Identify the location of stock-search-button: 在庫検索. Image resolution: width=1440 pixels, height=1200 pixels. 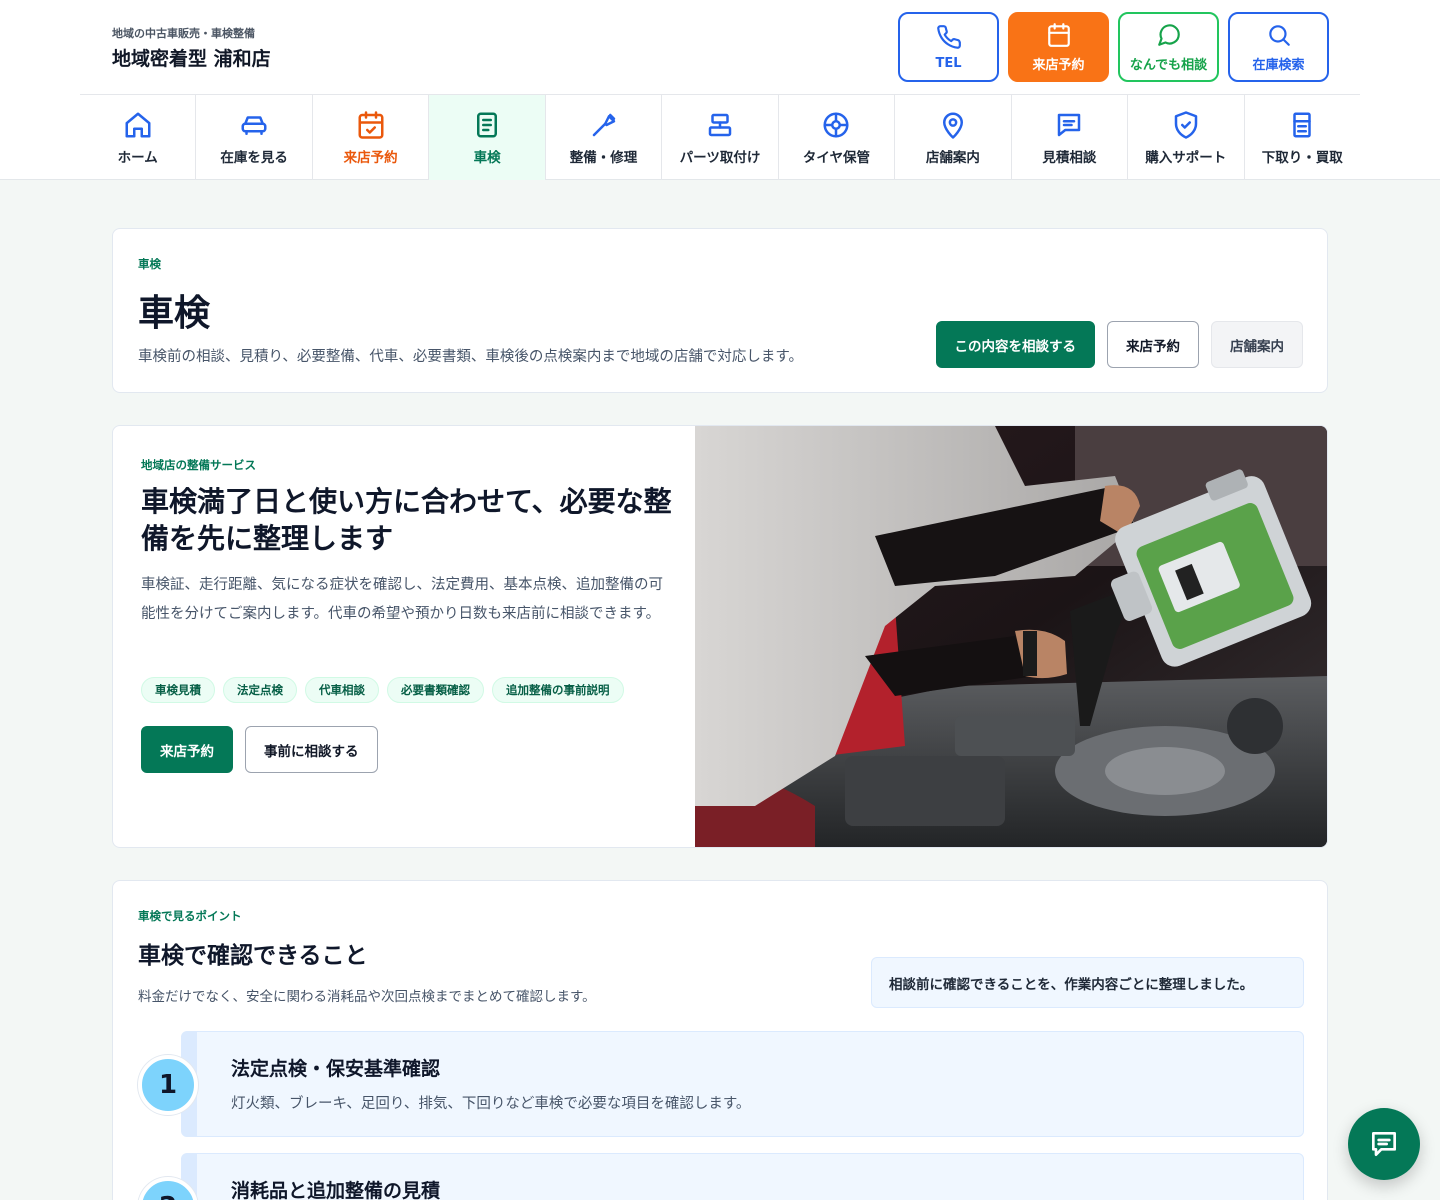
(1278, 47).